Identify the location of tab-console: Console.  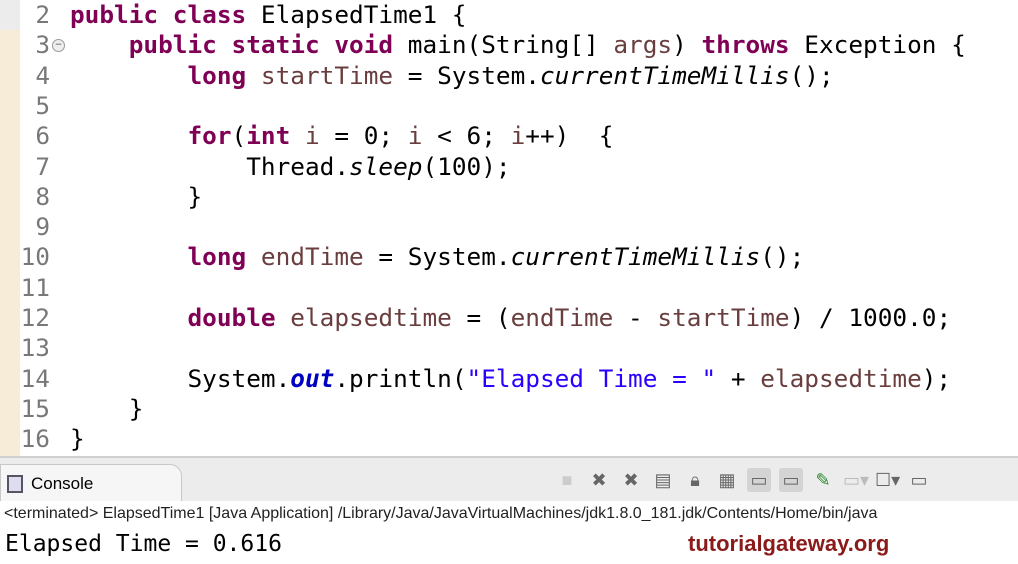
(91, 483).